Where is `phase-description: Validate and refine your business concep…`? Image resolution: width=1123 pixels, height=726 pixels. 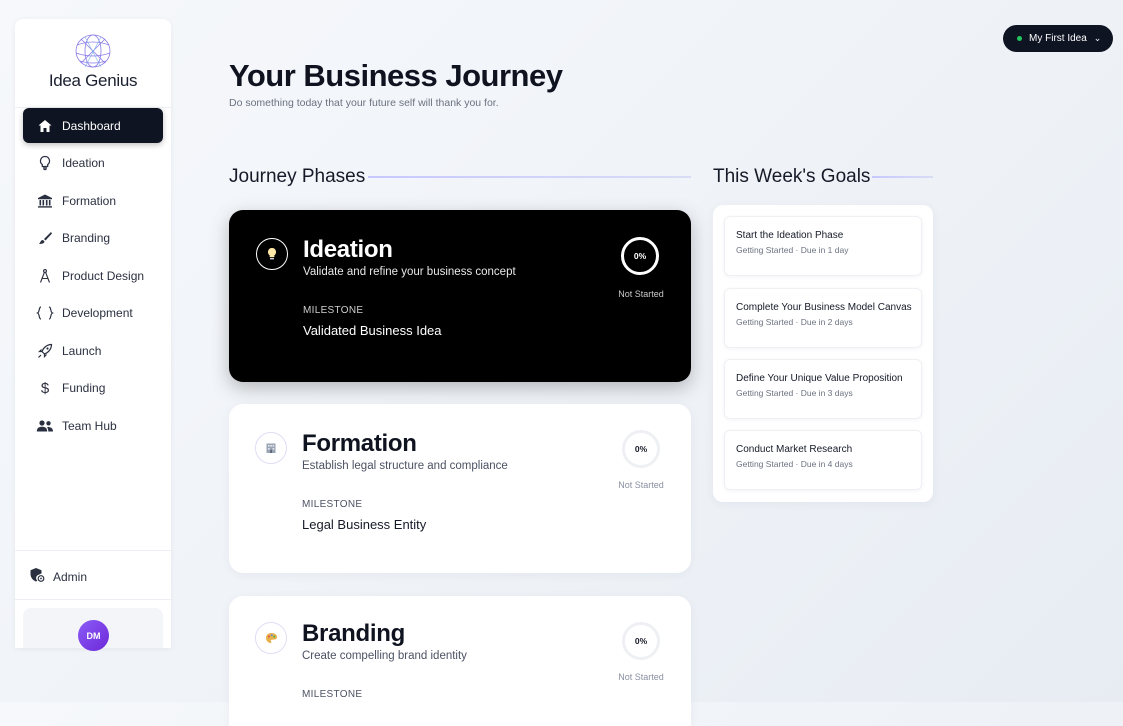
phase-description: Validate and refine your business concep… is located at coordinates (409, 272).